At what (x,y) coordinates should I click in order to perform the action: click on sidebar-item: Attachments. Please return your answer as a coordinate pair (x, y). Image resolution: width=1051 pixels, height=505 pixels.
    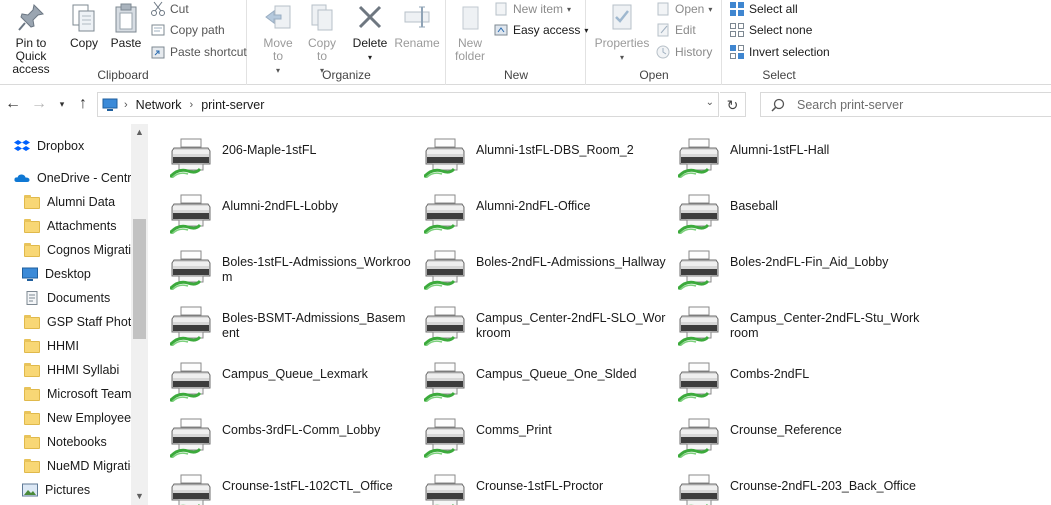
    Looking at the image, I should click on (70, 226).